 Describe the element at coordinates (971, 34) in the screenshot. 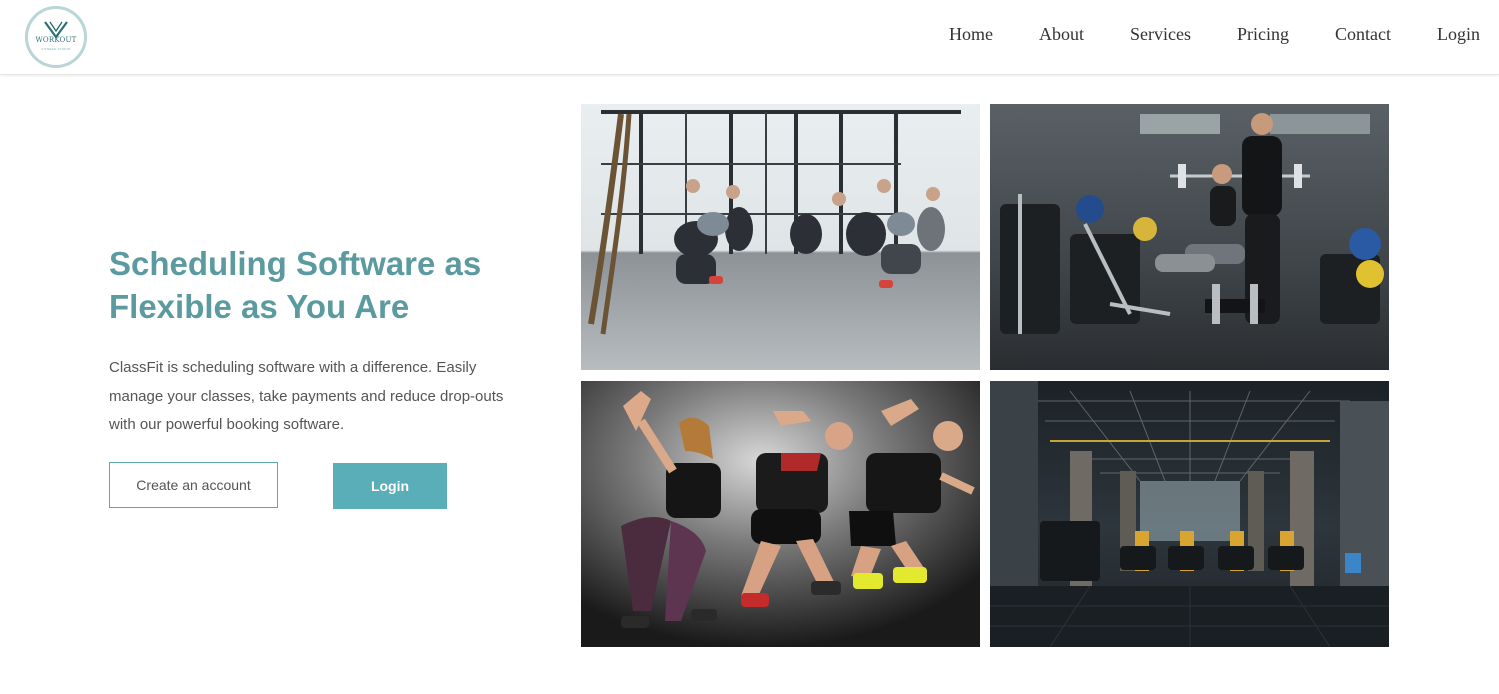

I see `nav-home: Home` at that location.